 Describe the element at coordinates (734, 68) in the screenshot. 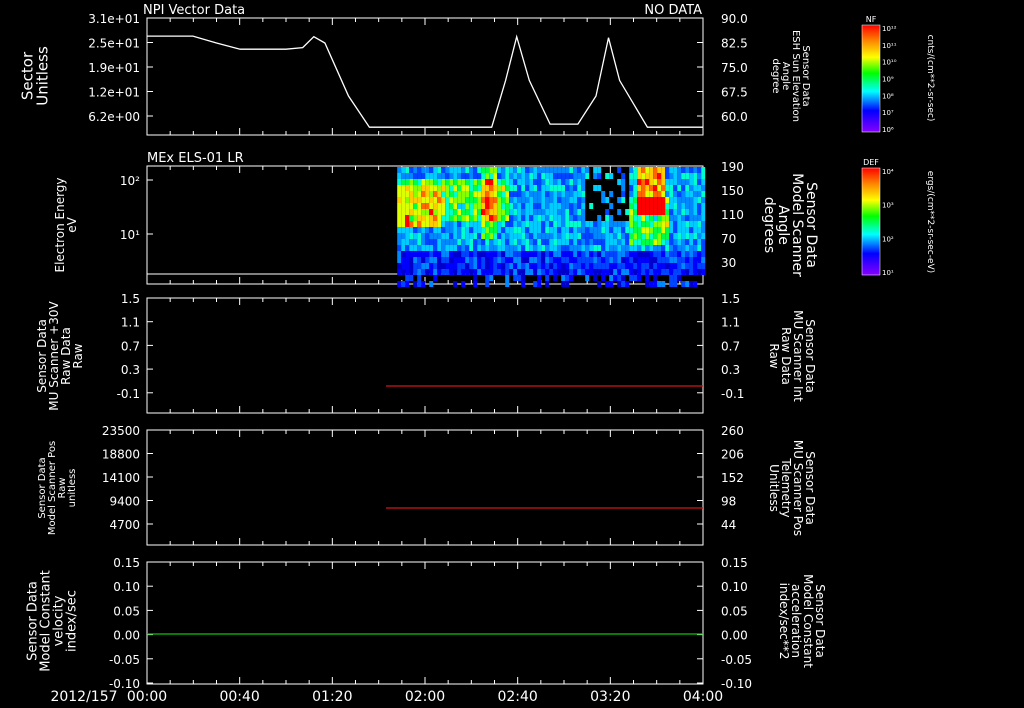

I see `y-tick-label: 75.0` at that location.